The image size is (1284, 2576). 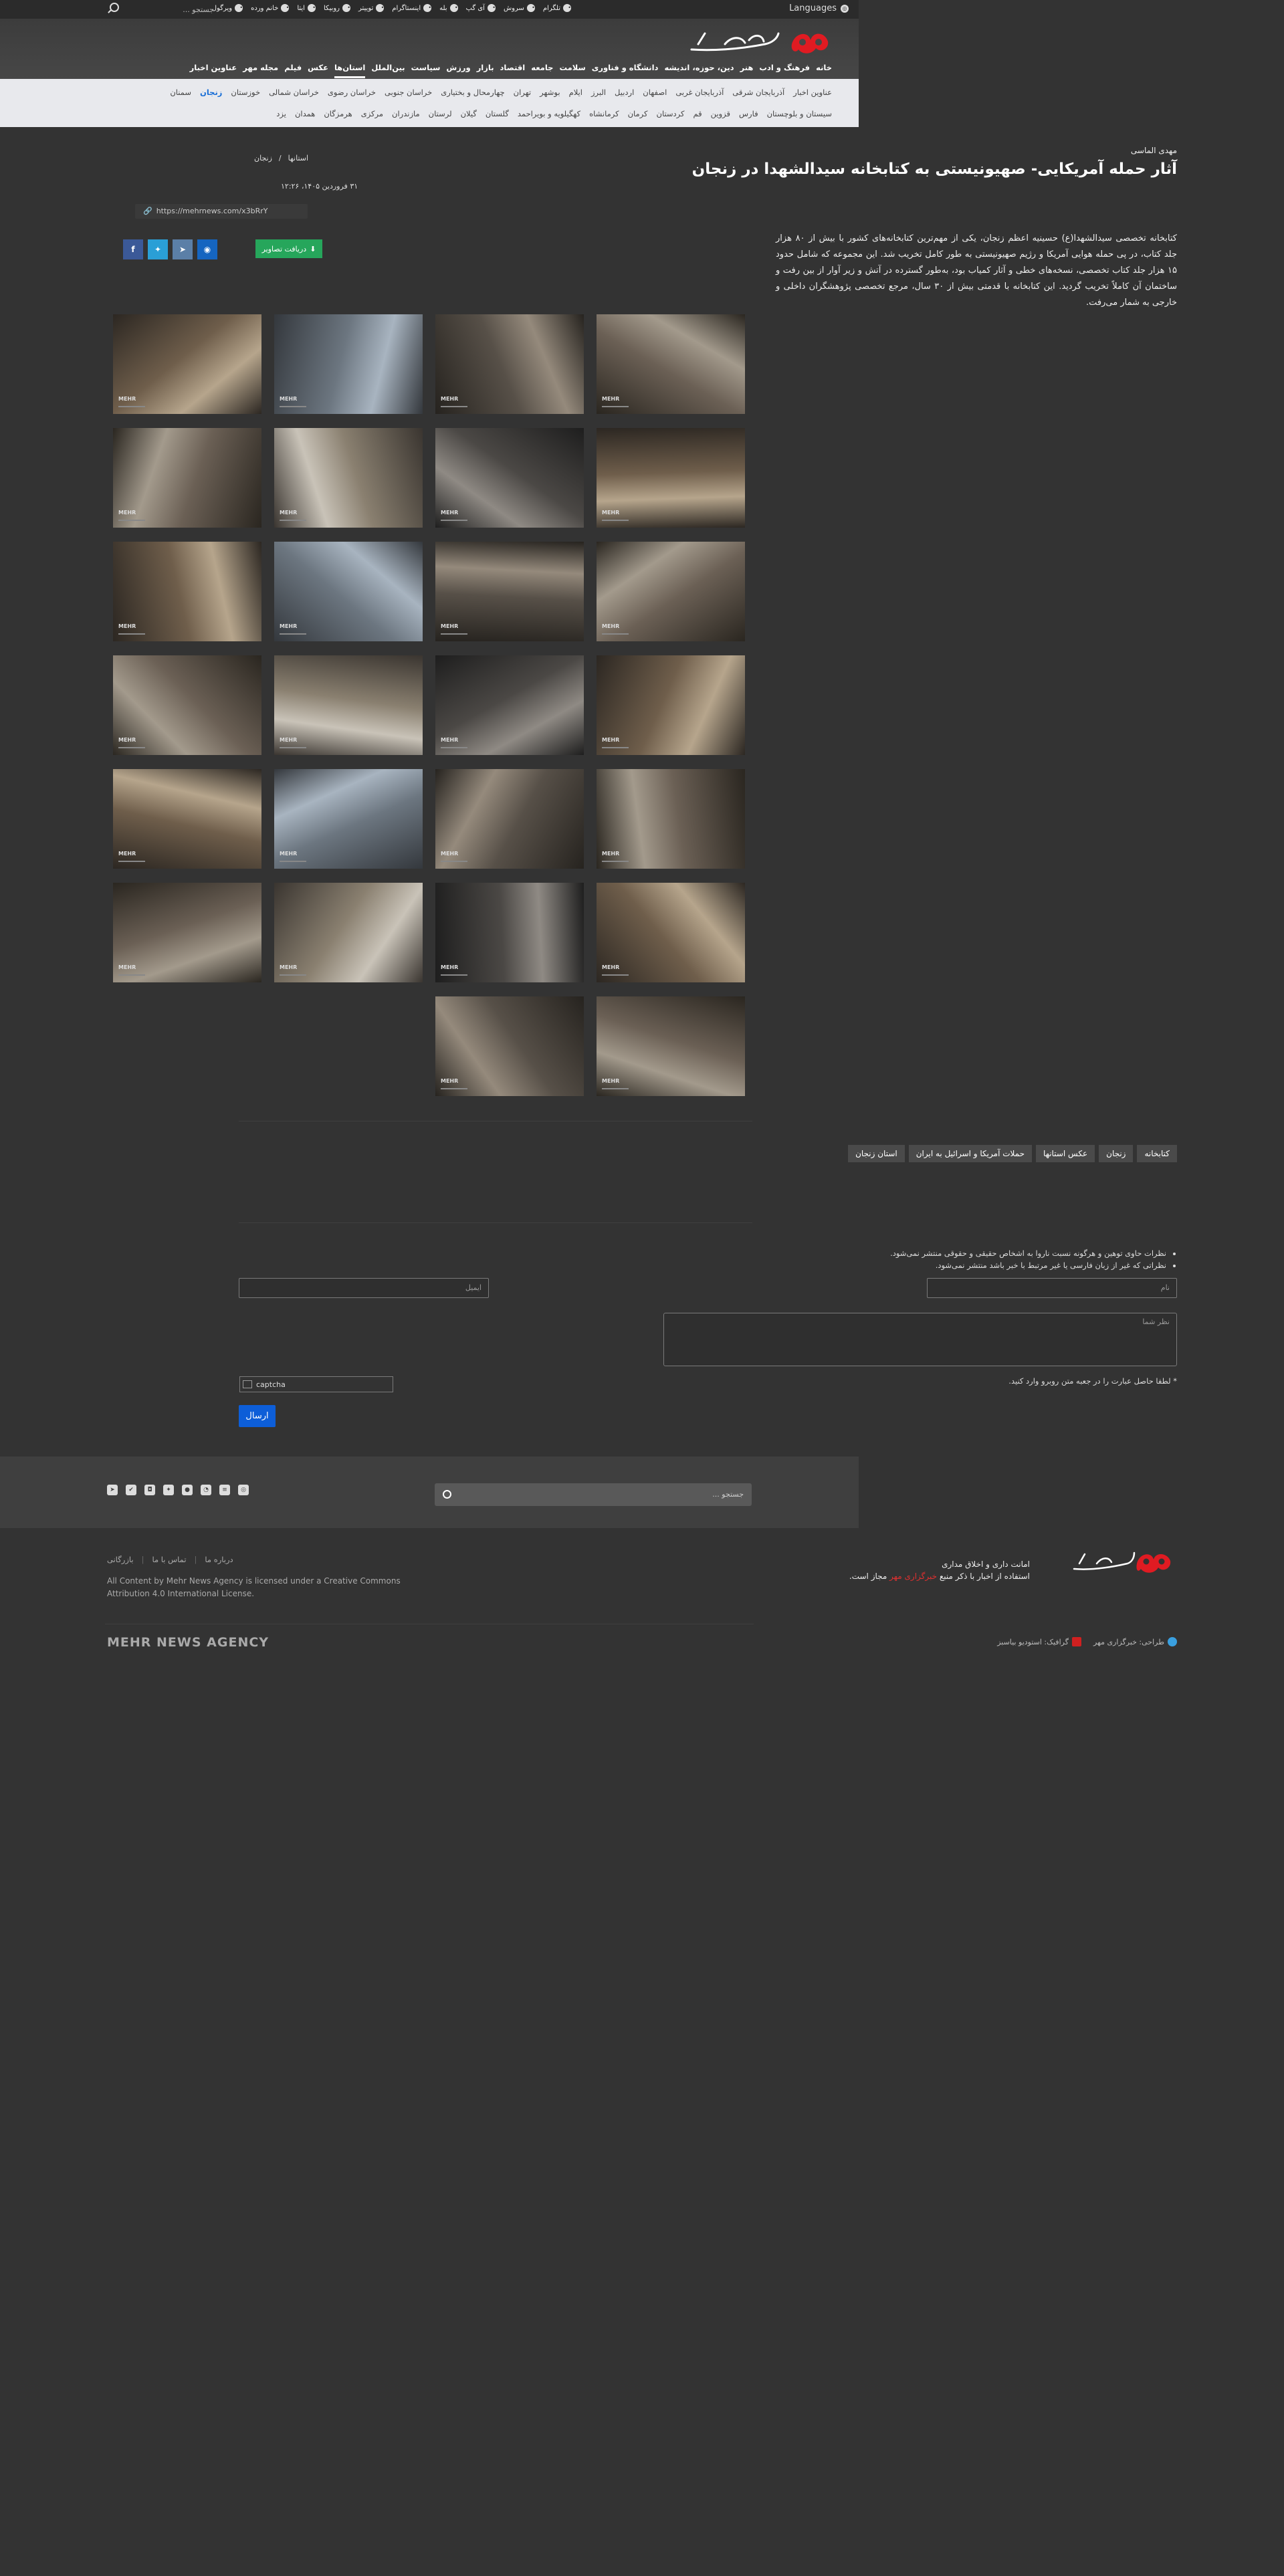 What do you see at coordinates (799, 114) in the screenshot?
I see `province-link: سیستان و بلوچستان` at bounding box center [799, 114].